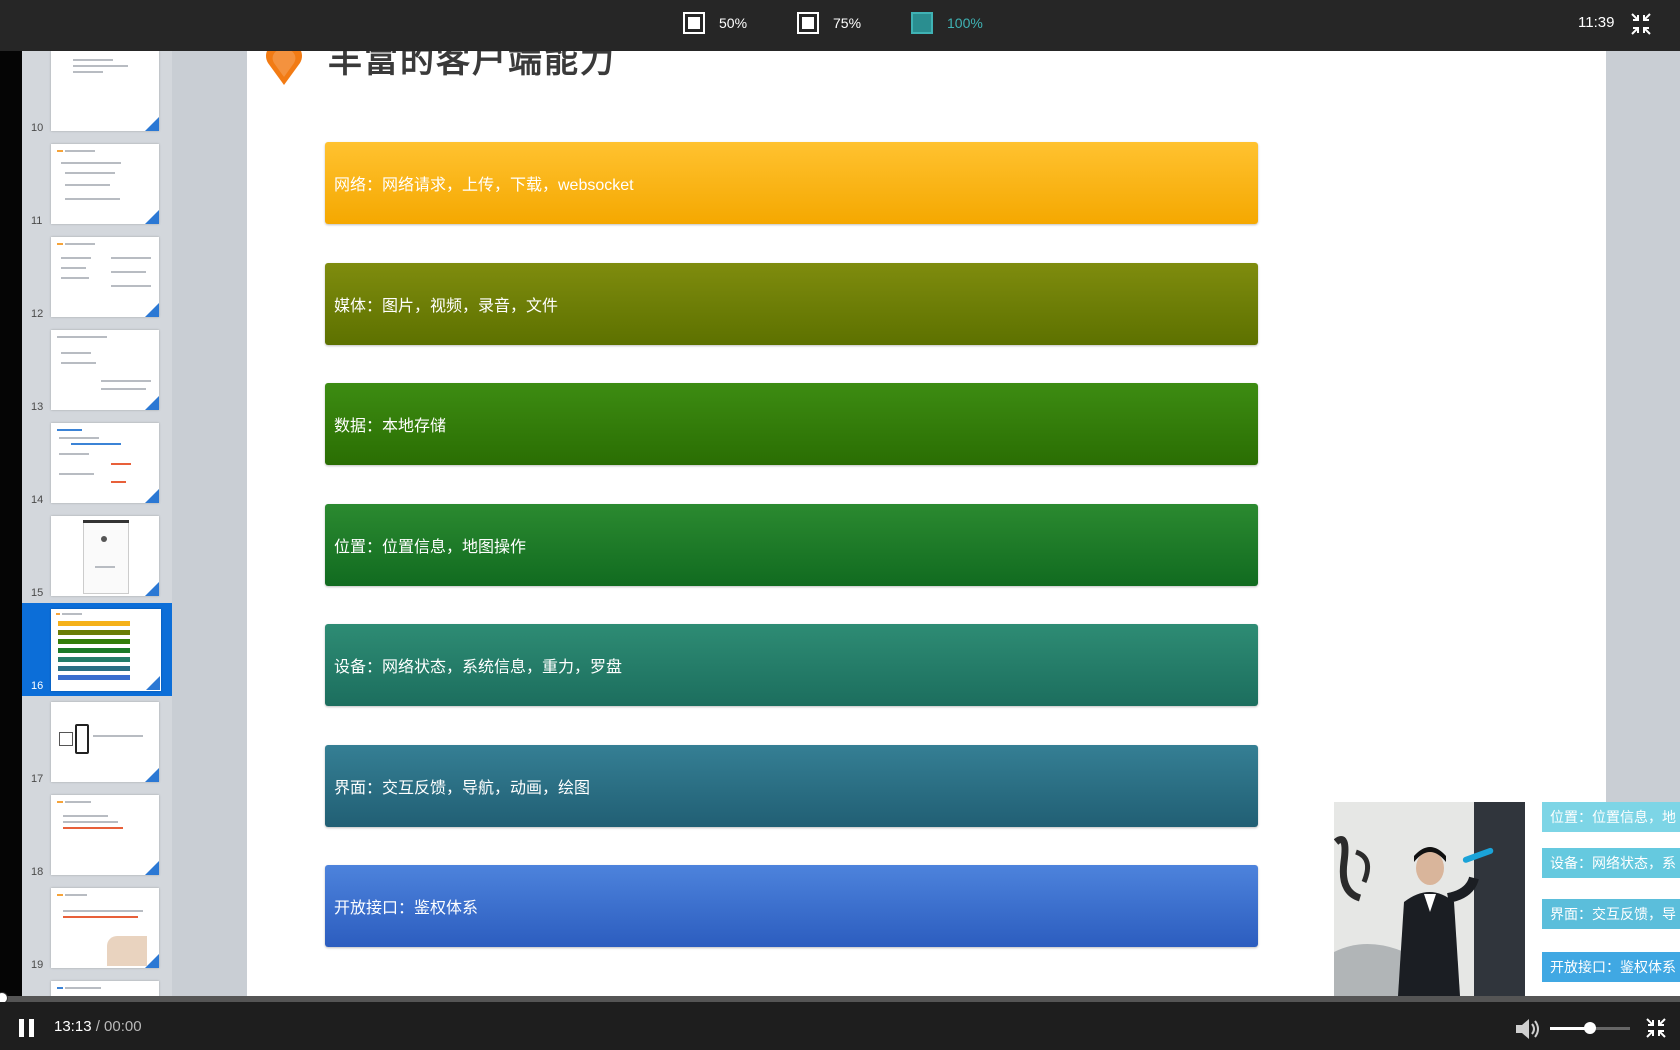  I want to click on zoom-50-label: 50%, so click(733, 23).